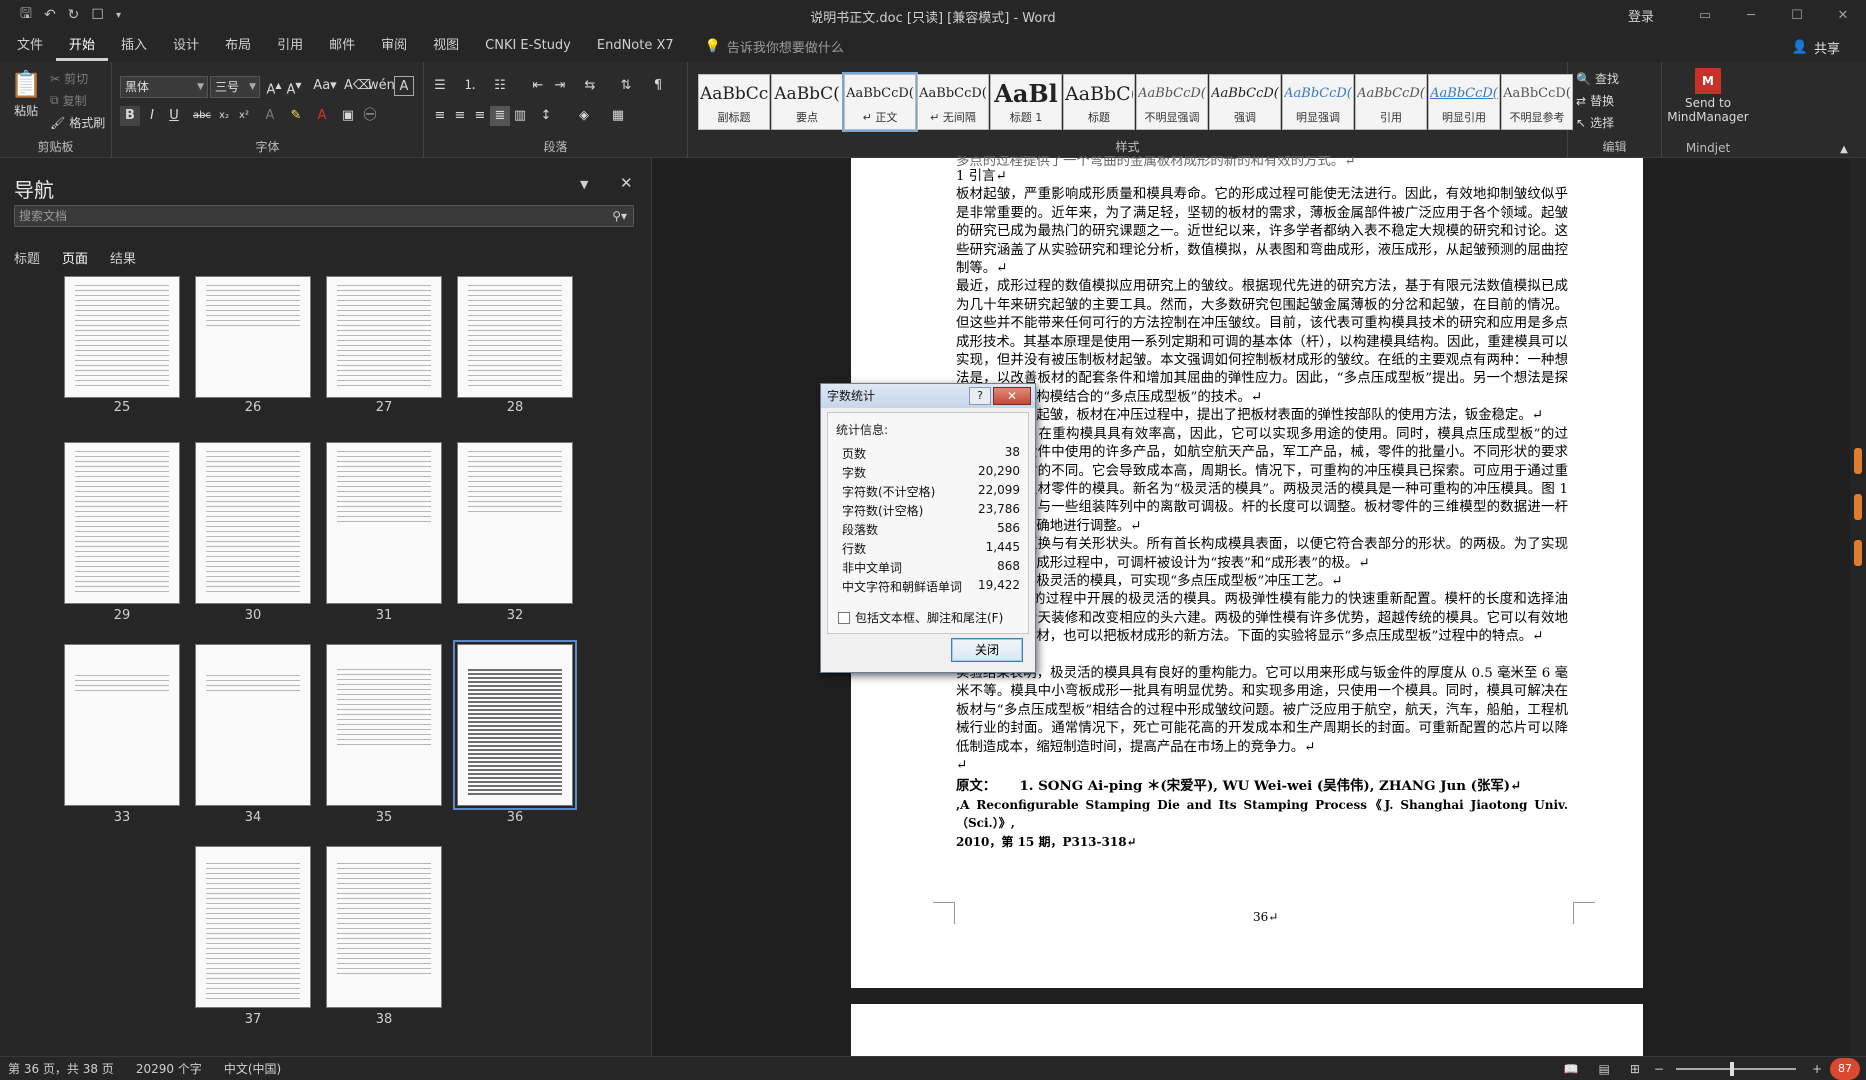 The image size is (1866, 1080). Describe the element at coordinates (322, 116) in the screenshot. I see `font-color-icon: A` at that location.